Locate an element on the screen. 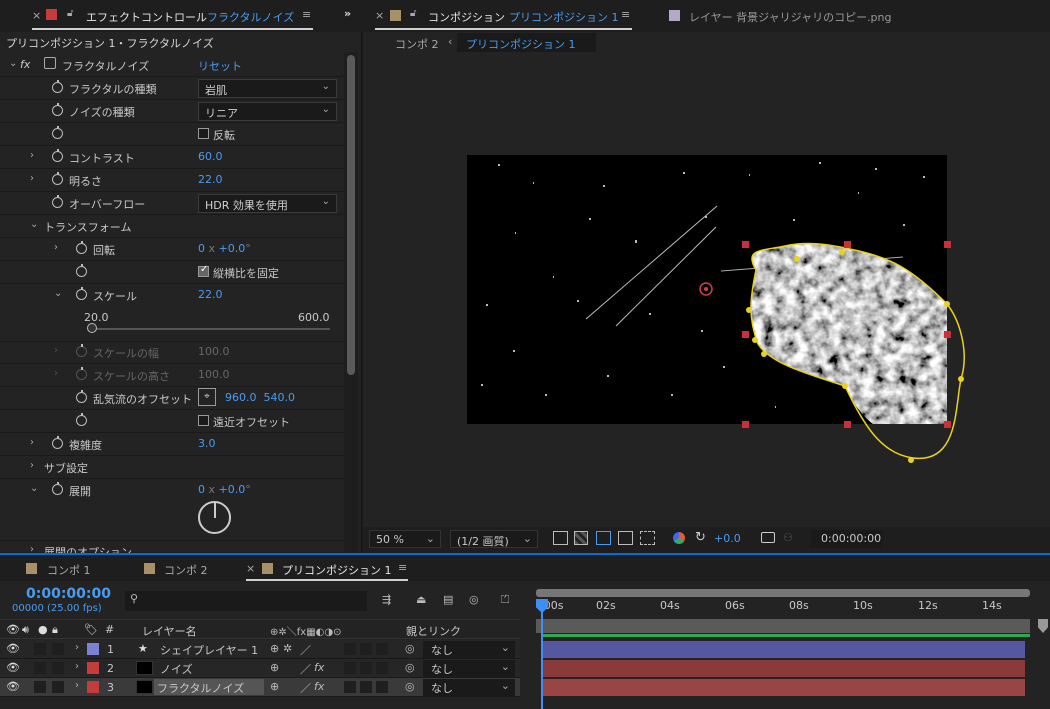 This screenshot has height=709, width=1050. lock-toggle is located at coordinates (58, 668).